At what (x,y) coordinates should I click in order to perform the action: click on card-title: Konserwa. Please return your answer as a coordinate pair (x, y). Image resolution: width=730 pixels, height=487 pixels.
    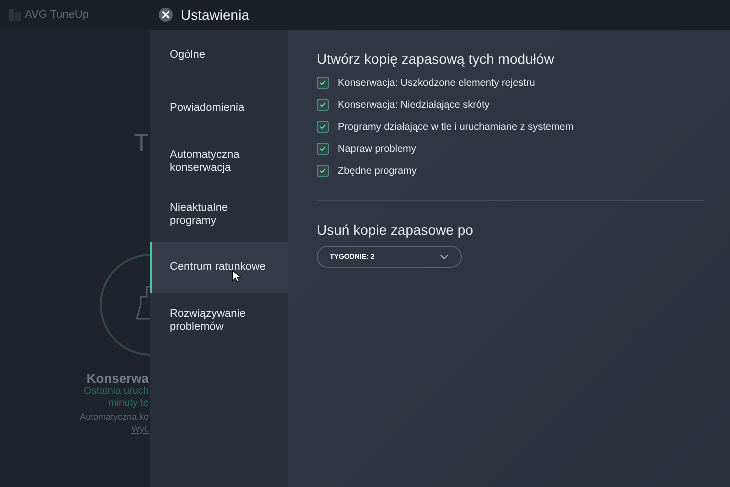
    Looking at the image, I should click on (117, 378).